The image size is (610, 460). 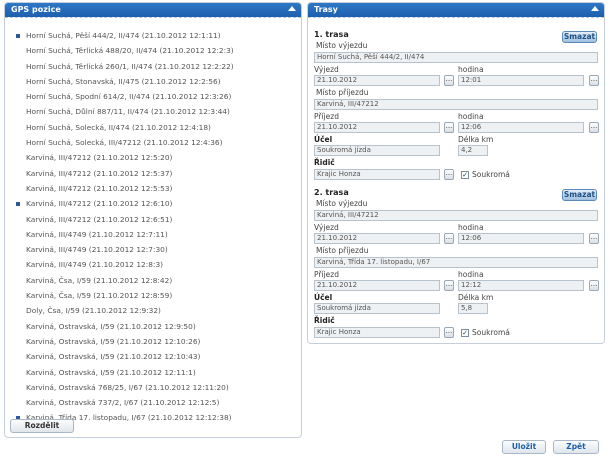 I want to click on gps-position-text: Karviná, Čsa, I/59 (21.10.2012 12:8:59), so click(x=99, y=296).